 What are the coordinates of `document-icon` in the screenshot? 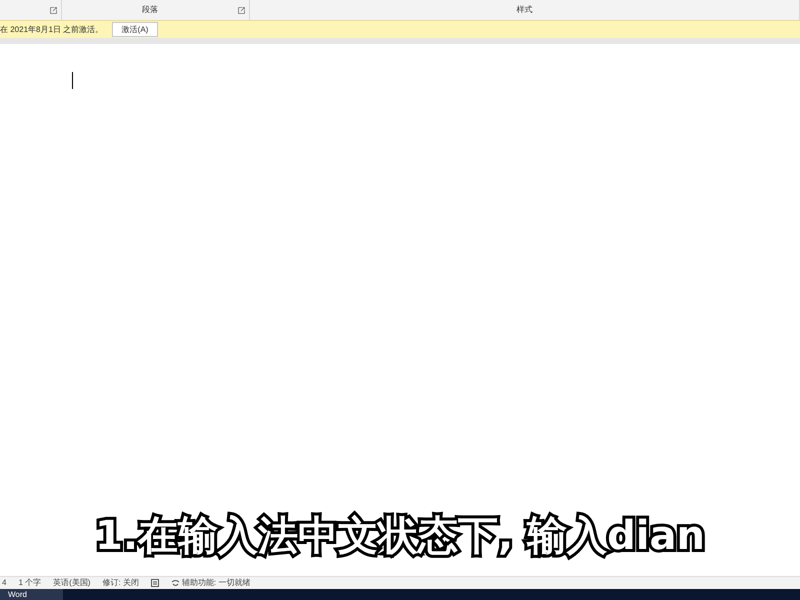 It's located at (154, 583).